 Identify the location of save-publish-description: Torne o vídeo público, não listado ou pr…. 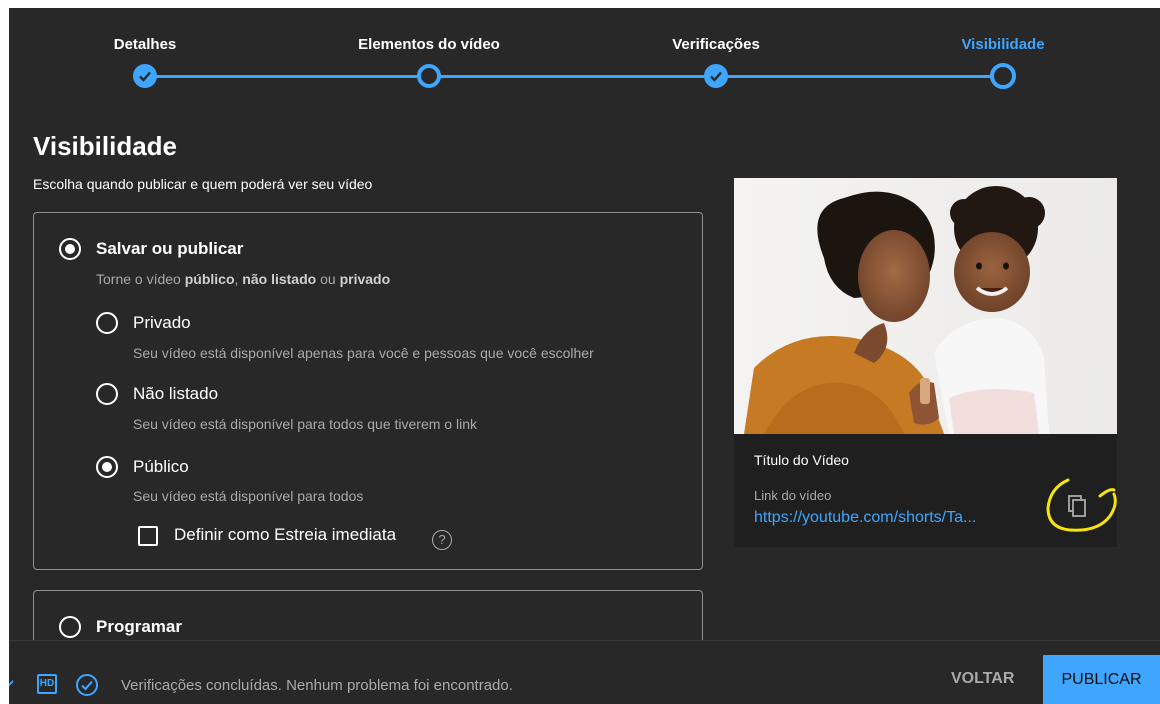
(243, 279).